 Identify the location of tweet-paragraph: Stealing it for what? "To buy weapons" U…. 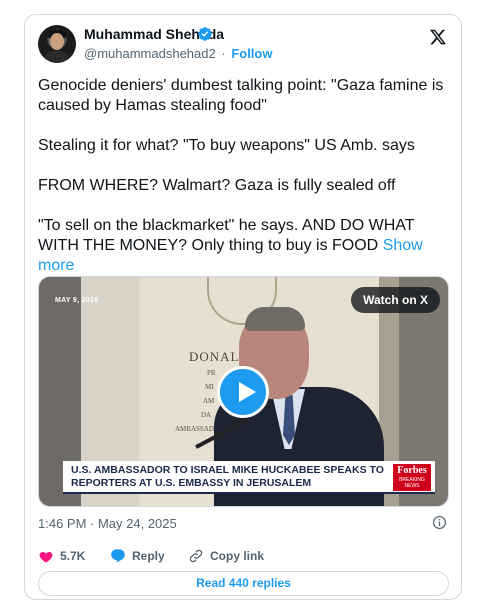
(226, 145).